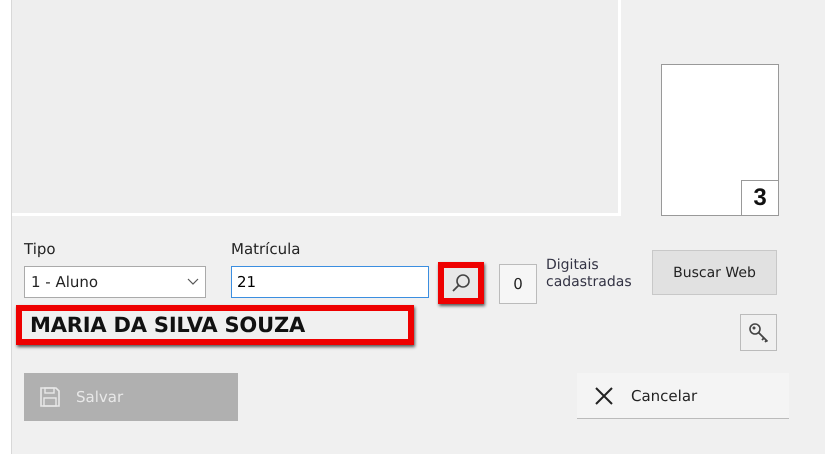 The height and width of the screenshot is (454, 825). What do you see at coordinates (518, 284) in the screenshot?
I see `fingerprint-count: 0` at bounding box center [518, 284].